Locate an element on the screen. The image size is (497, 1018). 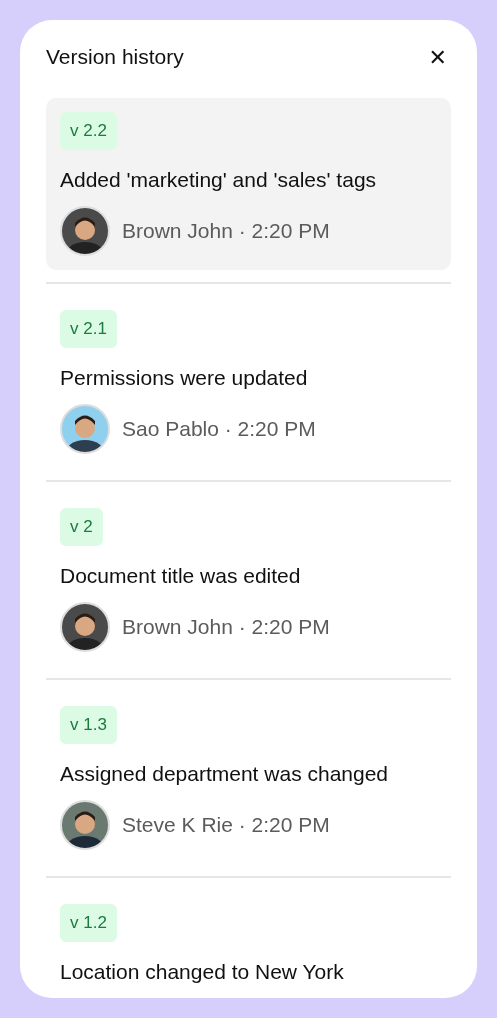
version-title: Document title was edited is located at coordinates (180, 576).